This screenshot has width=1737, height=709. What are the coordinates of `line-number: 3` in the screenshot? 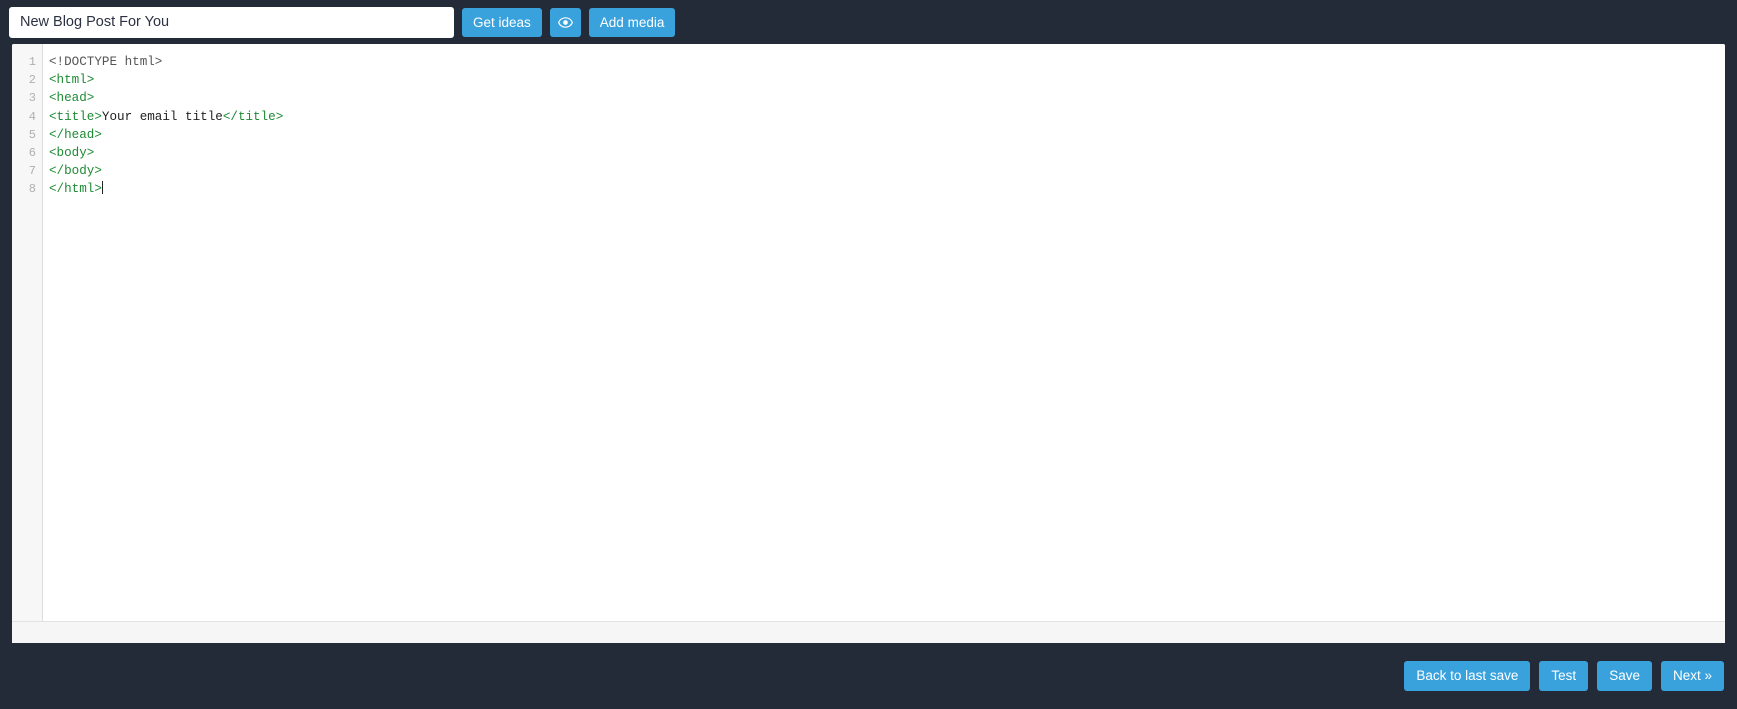 It's located at (32, 98).